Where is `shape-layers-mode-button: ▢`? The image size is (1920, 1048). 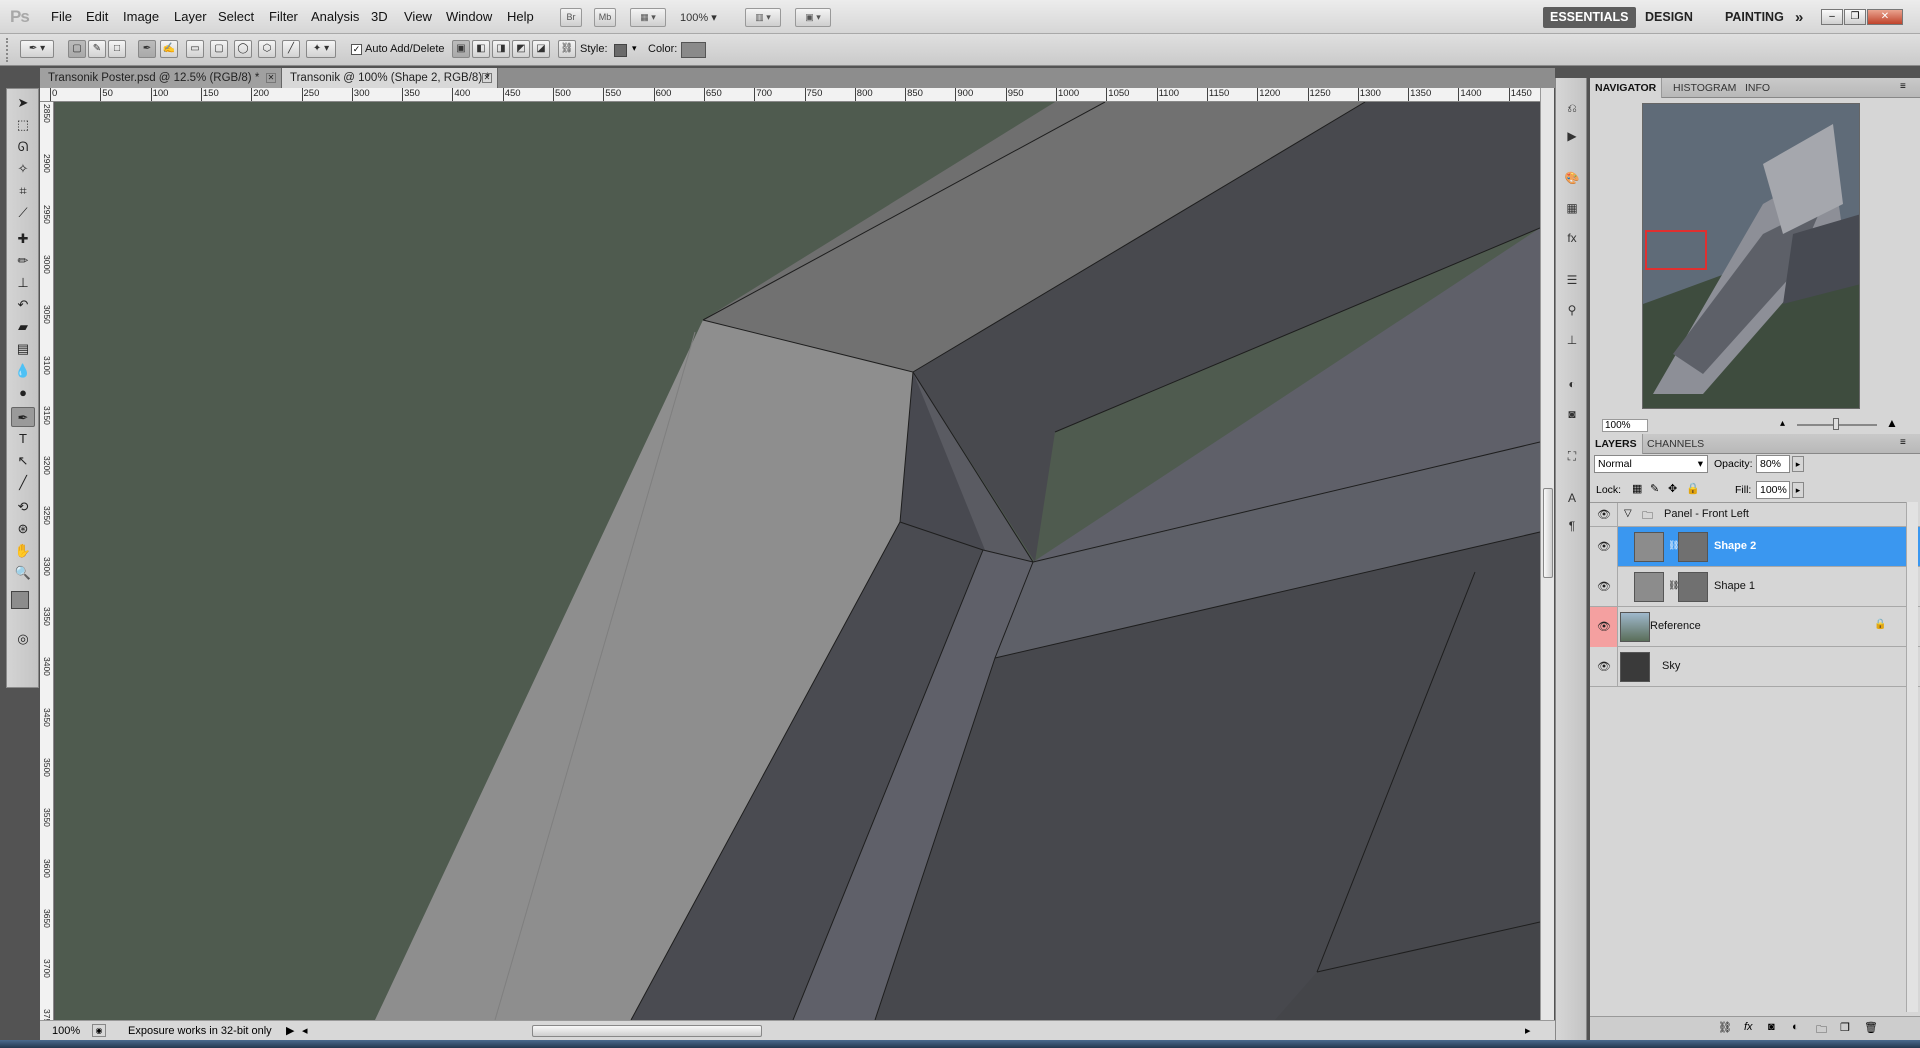 shape-layers-mode-button: ▢ is located at coordinates (77, 49).